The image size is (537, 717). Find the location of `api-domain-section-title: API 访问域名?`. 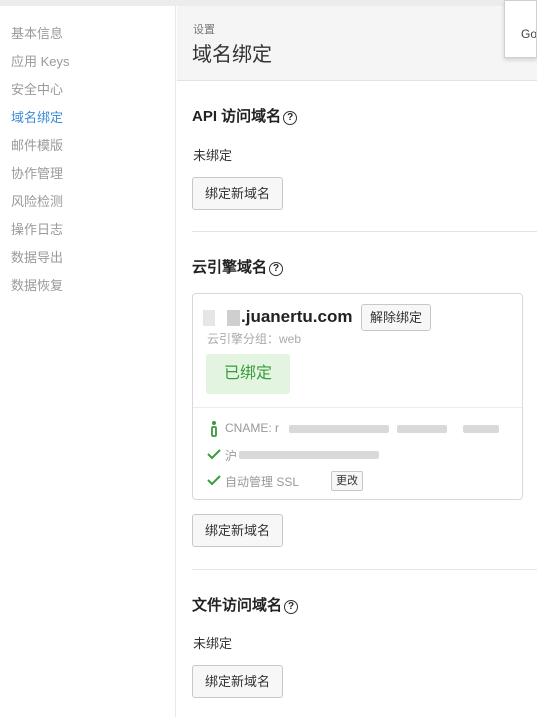

api-domain-section-title: API 访问域名? is located at coordinates (245, 115).